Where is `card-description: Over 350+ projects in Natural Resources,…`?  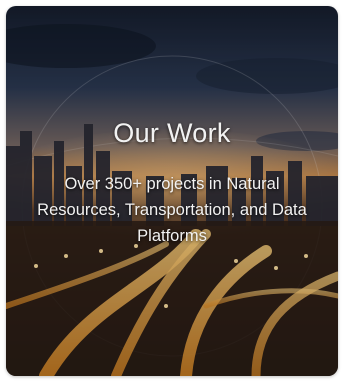 card-description: Over 350+ projects in Natural Resources,… is located at coordinates (172, 210).